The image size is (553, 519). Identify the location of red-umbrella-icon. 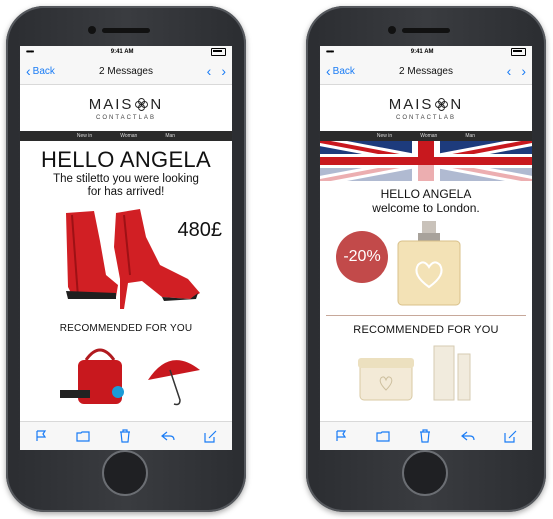
(174, 383).